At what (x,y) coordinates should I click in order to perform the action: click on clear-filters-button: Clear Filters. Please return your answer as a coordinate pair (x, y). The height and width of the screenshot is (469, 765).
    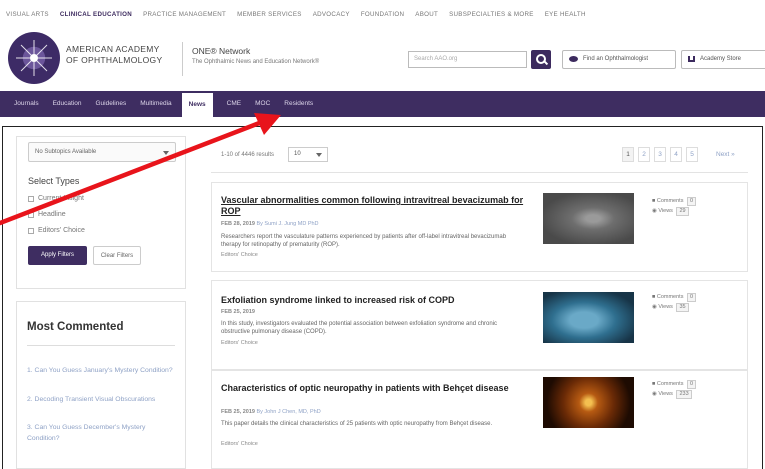
    Looking at the image, I should click on (117, 255).